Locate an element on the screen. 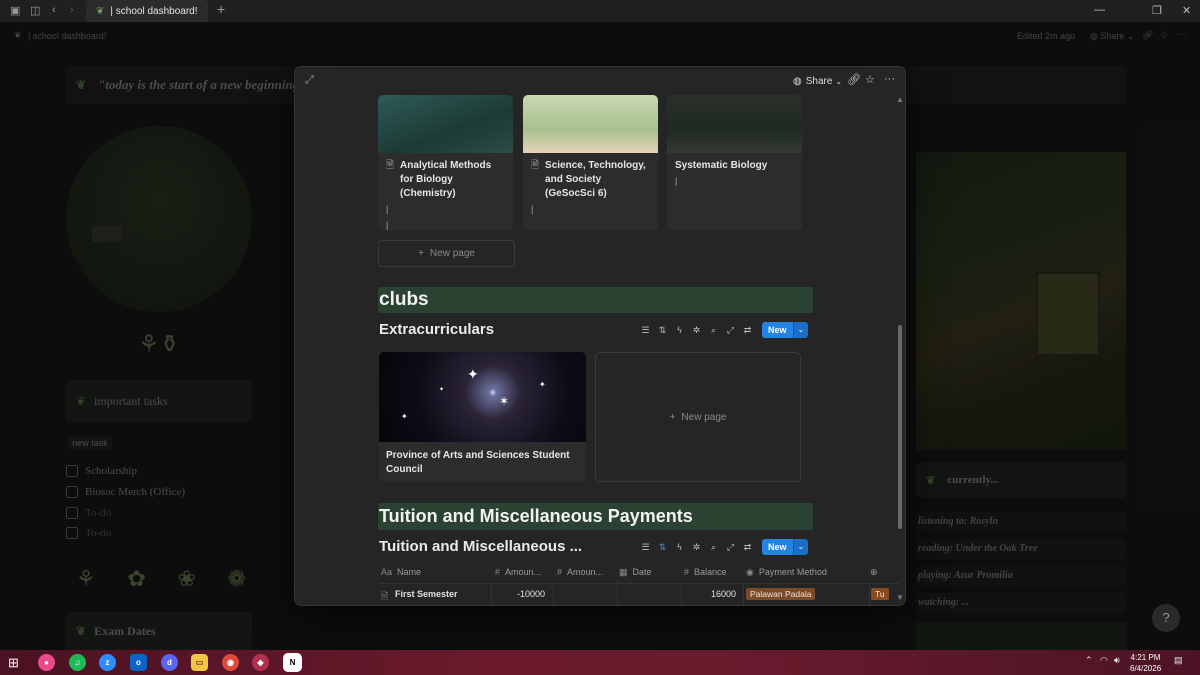 The image size is (1200, 675). link-icon: 🔗︎ is located at coordinates (854, 79).